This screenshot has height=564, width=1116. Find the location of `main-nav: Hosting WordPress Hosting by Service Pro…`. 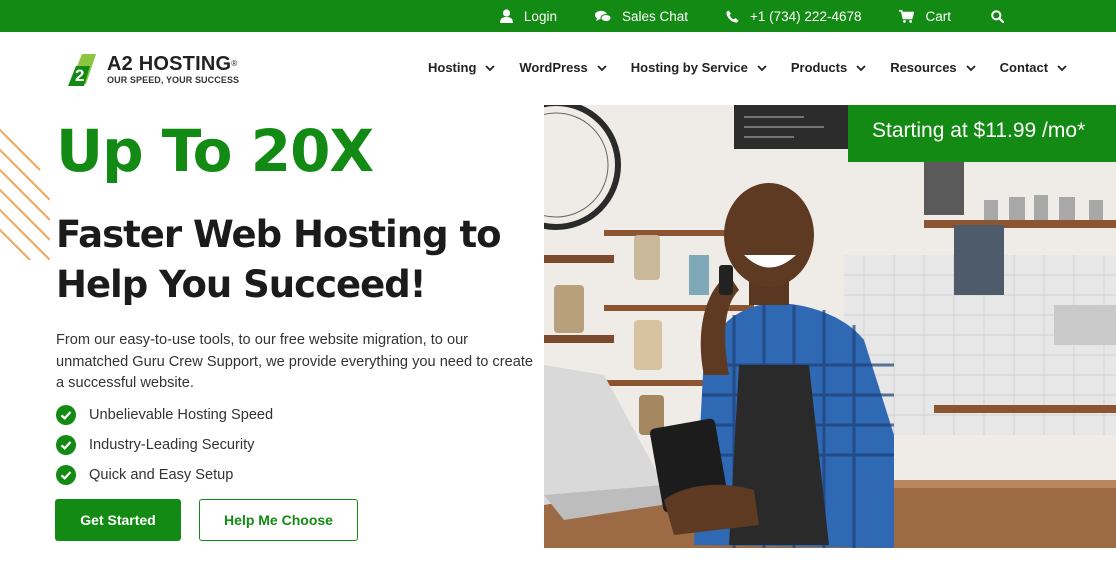

main-nav: Hosting WordPress Hosting by Service Pro… is located at coordinates (759, 67).